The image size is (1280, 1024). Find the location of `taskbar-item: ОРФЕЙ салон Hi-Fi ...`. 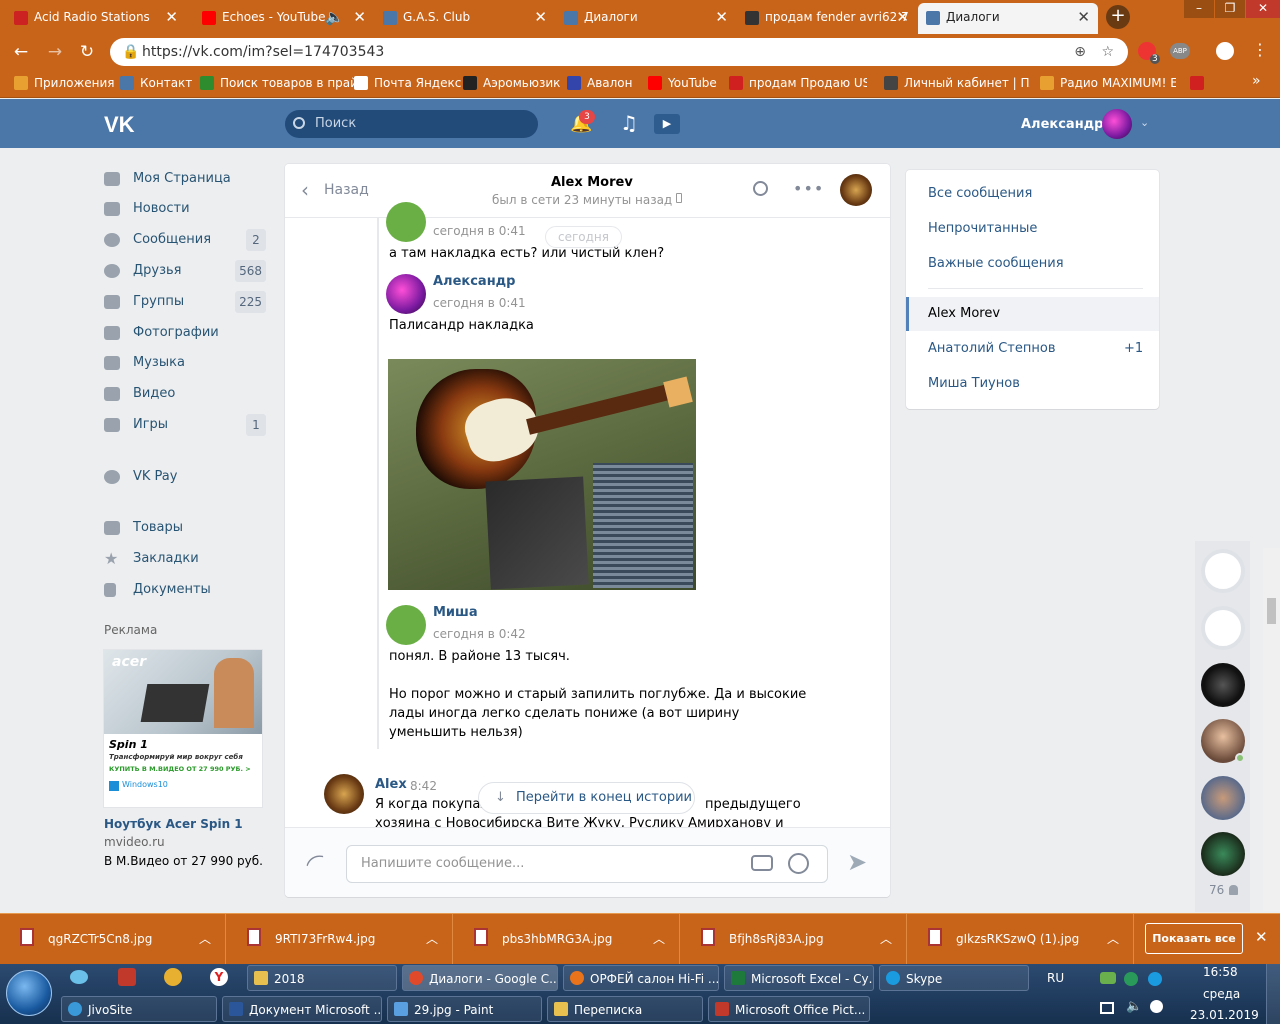

taskbar-item: ОРФЕЙ салон Hi-Fi ... is located at coordinates (641, 978).